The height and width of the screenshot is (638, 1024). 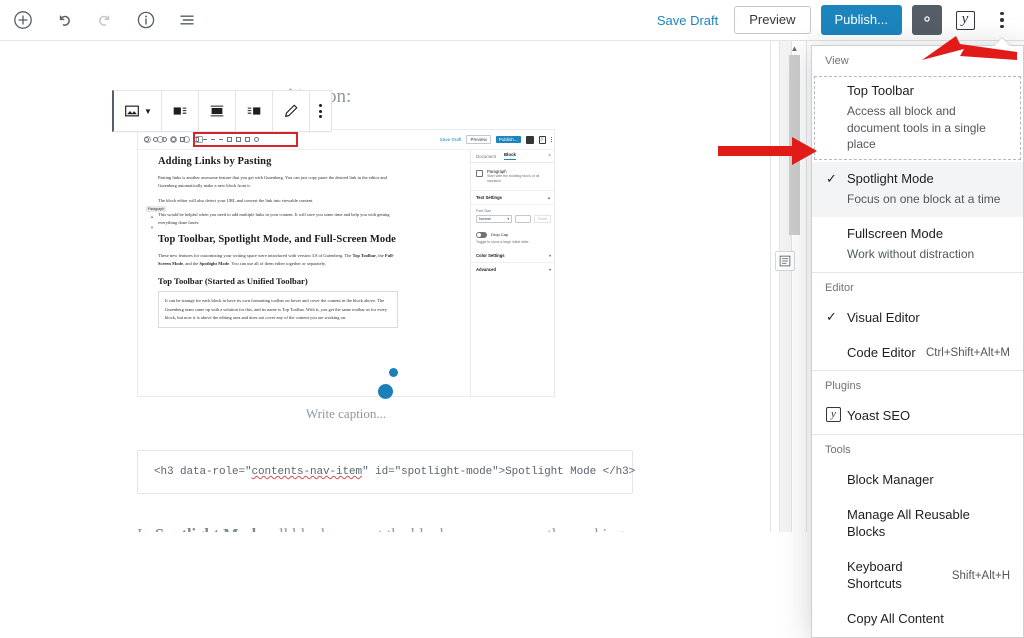 I want to click on mini-fmt-block-icon, so click(x=146, y=139).